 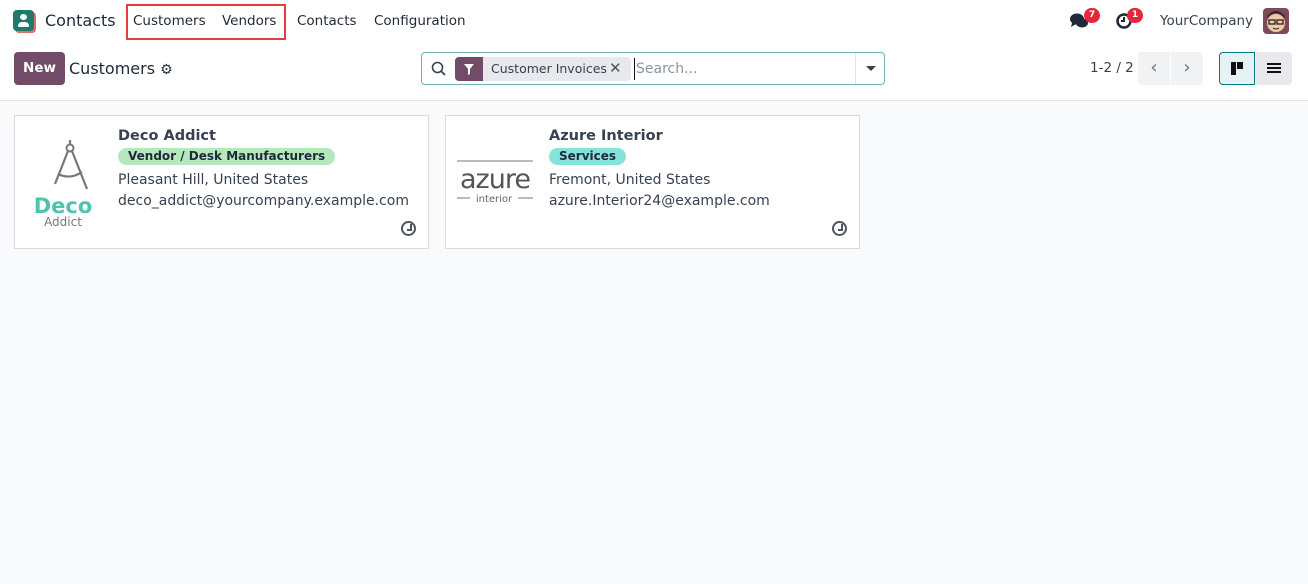 I want to click on page-title: Customers ⚙, so click(x=121, y=68).